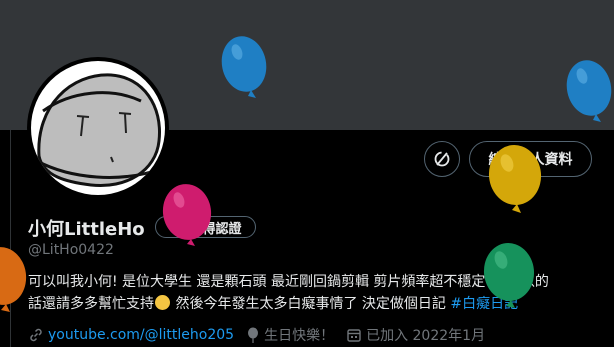  I want to click on refresh-icon, so click(442, 159).